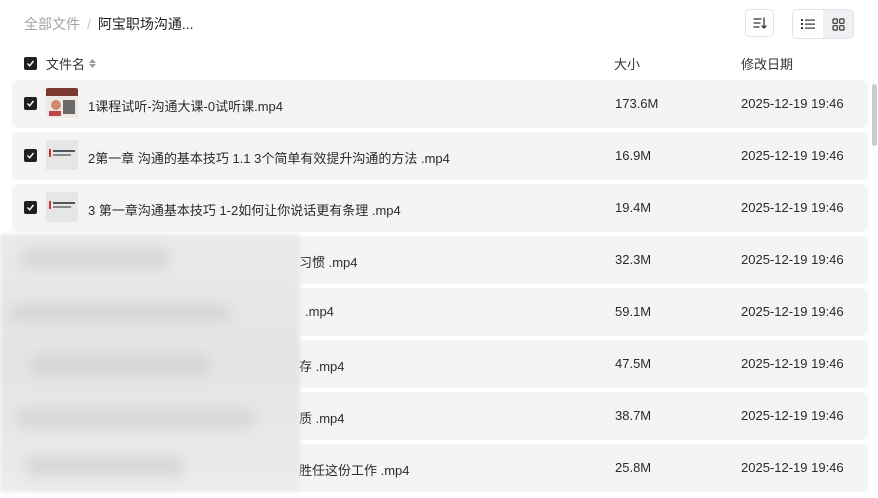 This screenshot has width=878, height=498. I want to click on file-size: 19.4M, so click(633, 207).